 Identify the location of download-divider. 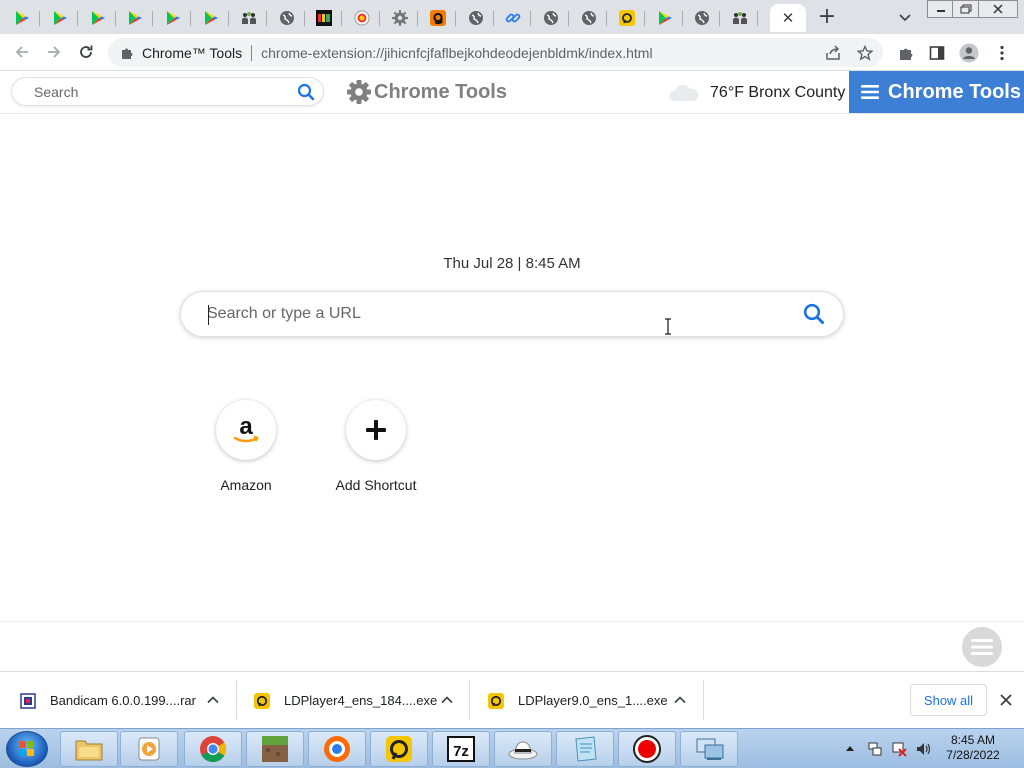
(236, 700).